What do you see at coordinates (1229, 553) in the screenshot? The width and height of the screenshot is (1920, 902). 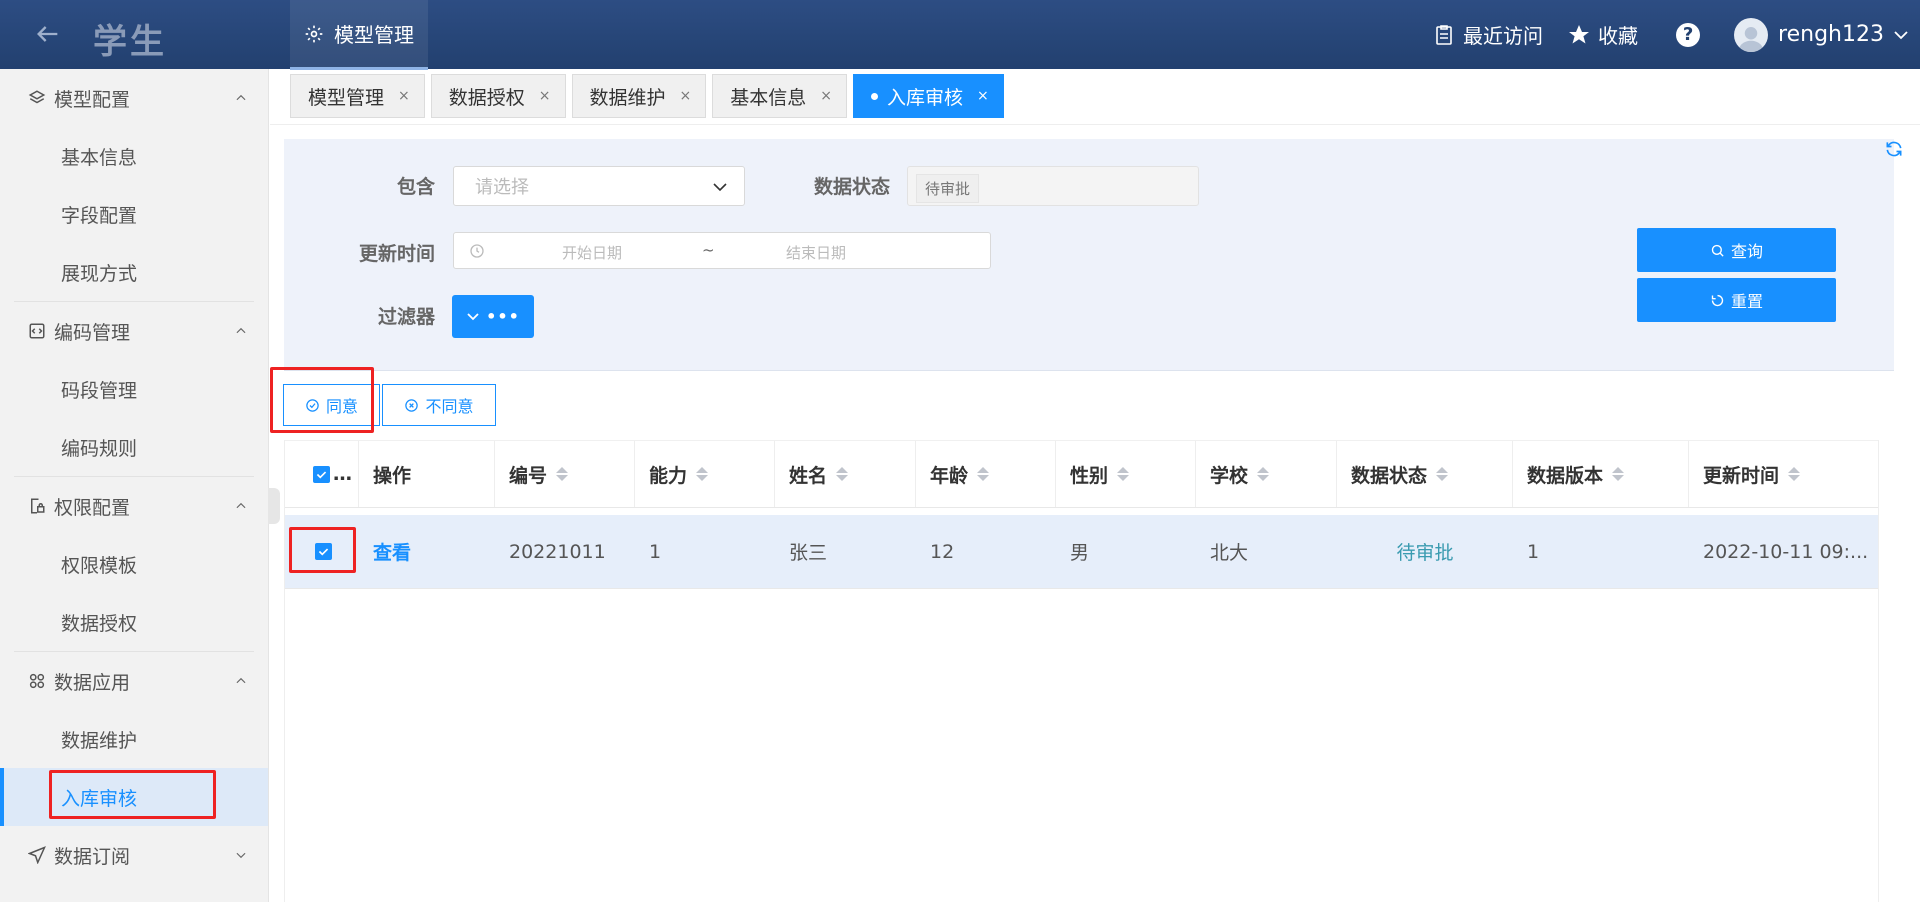 I see `cell-school: 北大` at bounding box center [1229, 553].